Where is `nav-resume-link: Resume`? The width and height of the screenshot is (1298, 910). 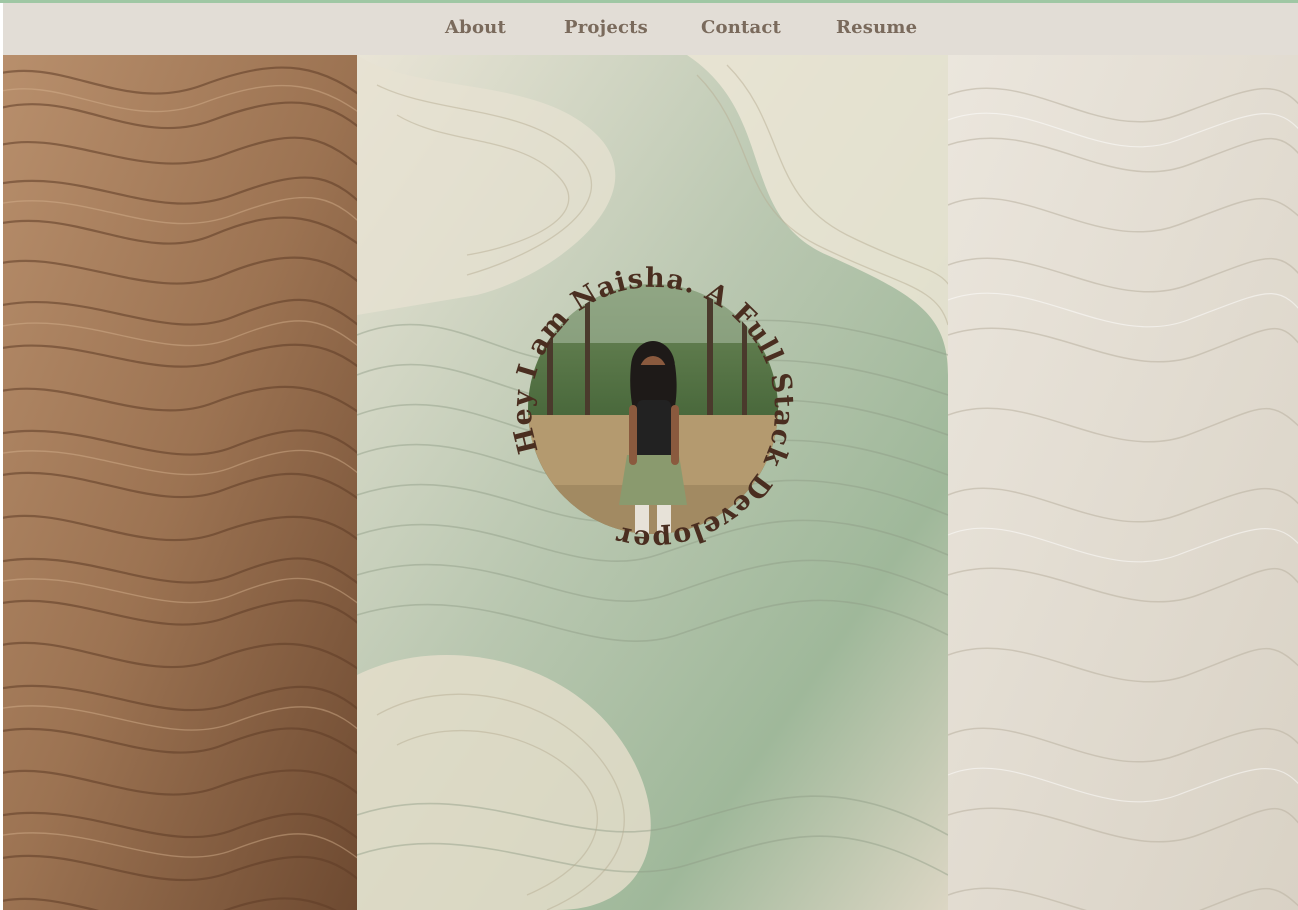
nav-resume-link: Resume is located at coordinates (876, 27).